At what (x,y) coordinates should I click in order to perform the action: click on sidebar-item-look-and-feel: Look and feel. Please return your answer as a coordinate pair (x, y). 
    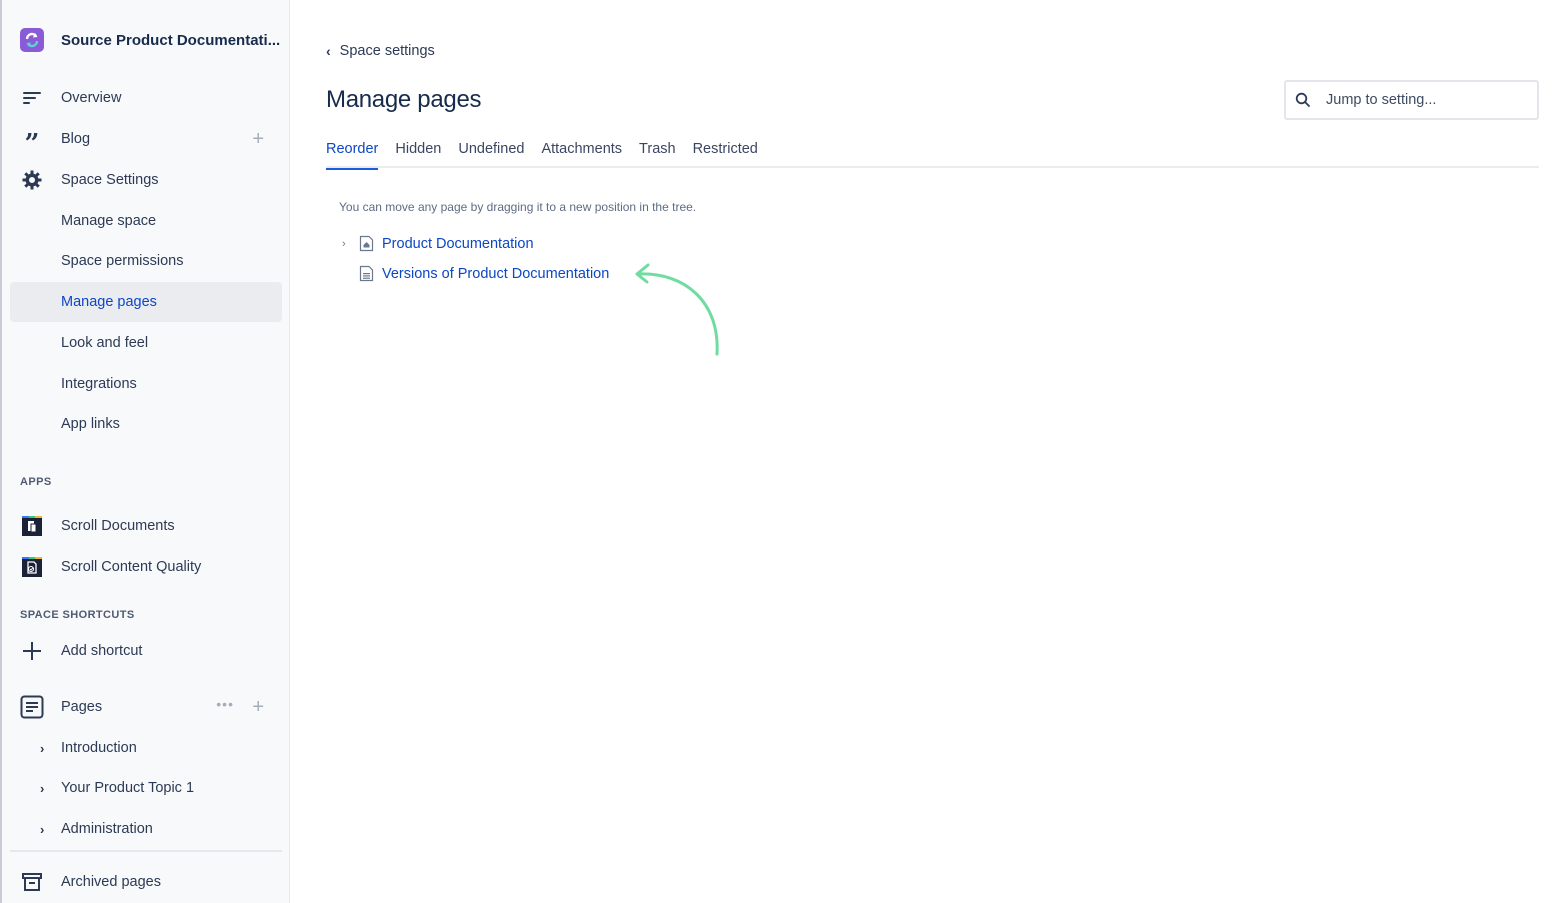
    Looking at the image, I should click on (146, 343).